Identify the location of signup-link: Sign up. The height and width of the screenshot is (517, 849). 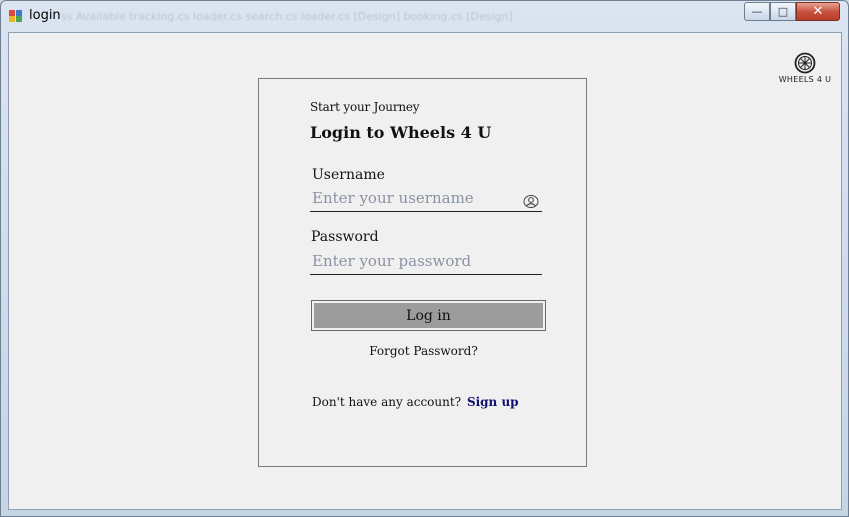
(493, 402).